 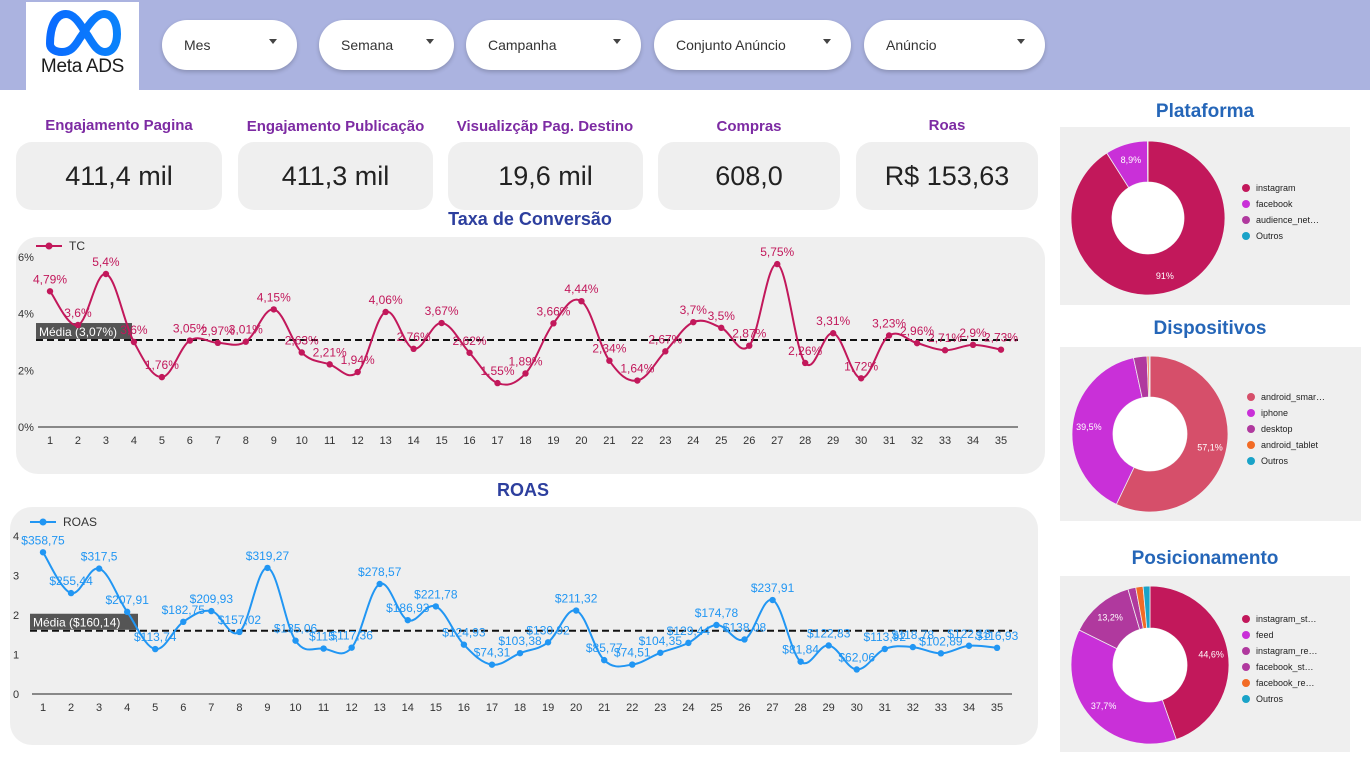 I want to click on pie-slice-label: 44,6%, so click(x=1211, y=655).